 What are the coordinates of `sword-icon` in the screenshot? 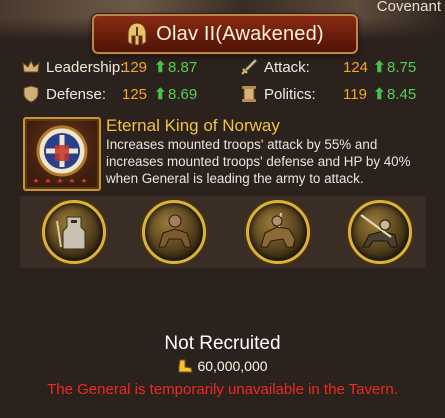 It's located at (249, 66).